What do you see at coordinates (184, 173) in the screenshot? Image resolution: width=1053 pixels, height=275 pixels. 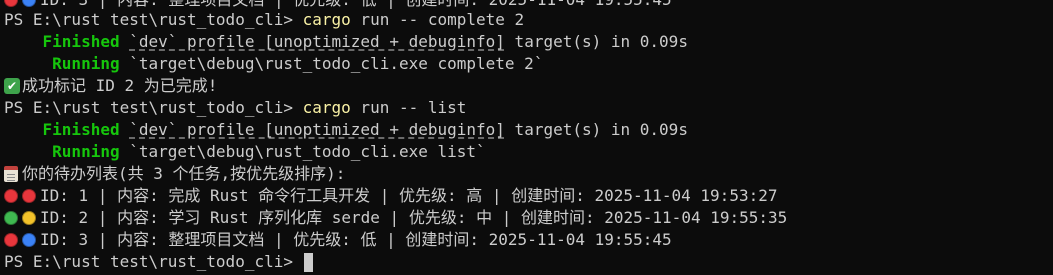 I see `list-header-text: 你的待办列表(共 3 个任务,按优先级排序):` at bounding box center [184, 173].